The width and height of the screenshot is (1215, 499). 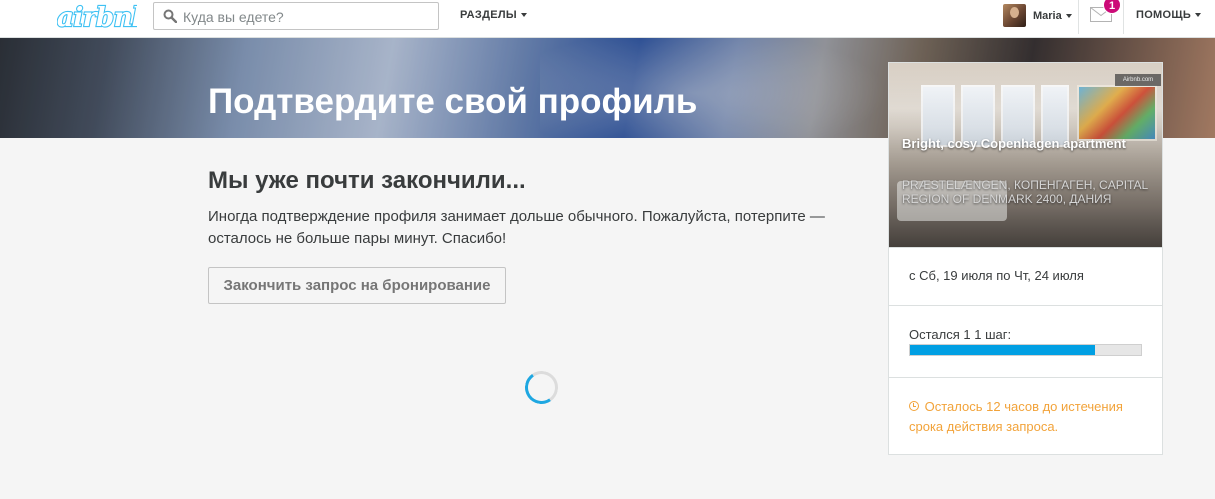 I want to click on progress-bar, so click(x=1025, y=350).